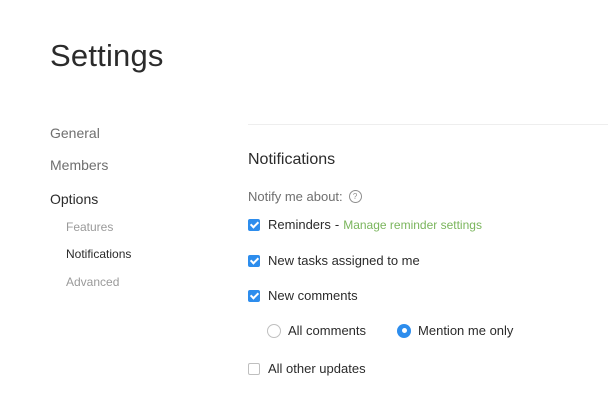  Describe the element at coordinates (292, 159) in the screenshot. I see `section-title: Notifications` at that location.